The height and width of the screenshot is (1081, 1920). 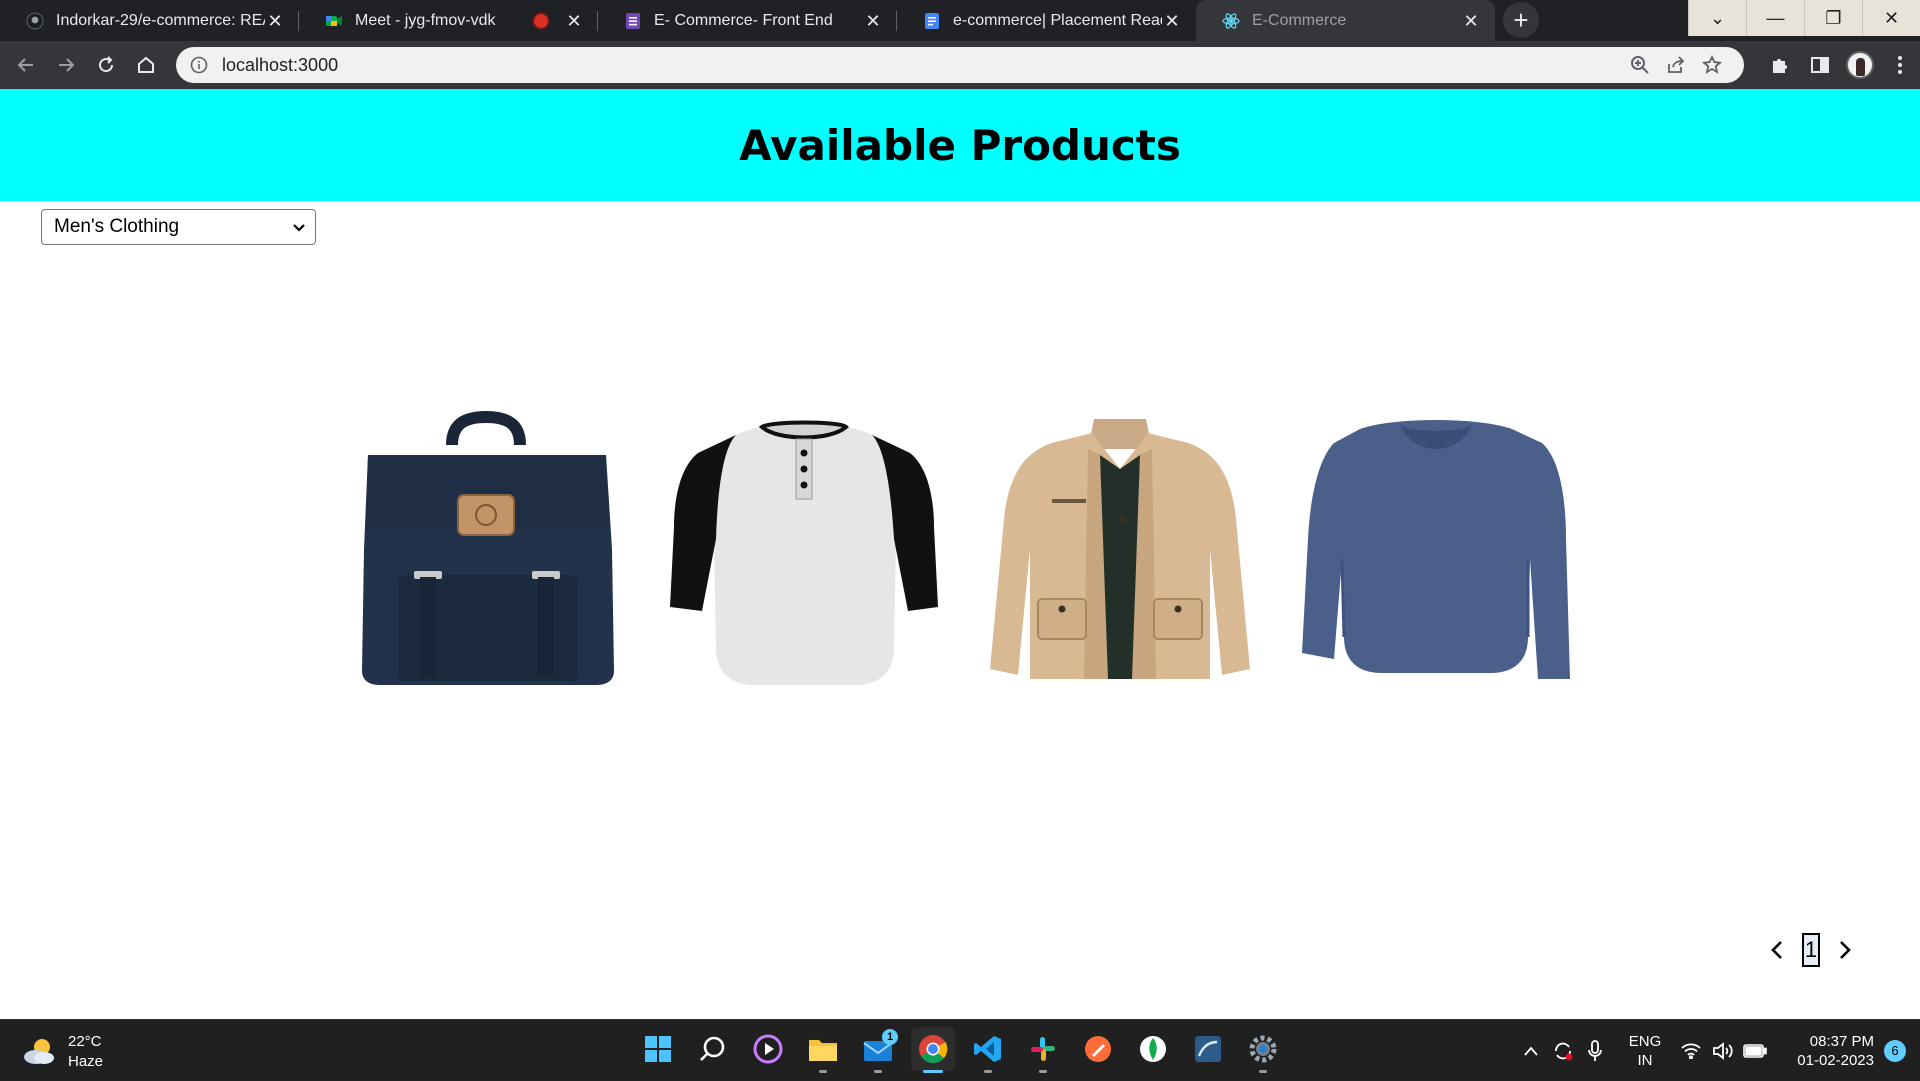 I want to click on wifi-icon, so click(x=1691, y=1051).